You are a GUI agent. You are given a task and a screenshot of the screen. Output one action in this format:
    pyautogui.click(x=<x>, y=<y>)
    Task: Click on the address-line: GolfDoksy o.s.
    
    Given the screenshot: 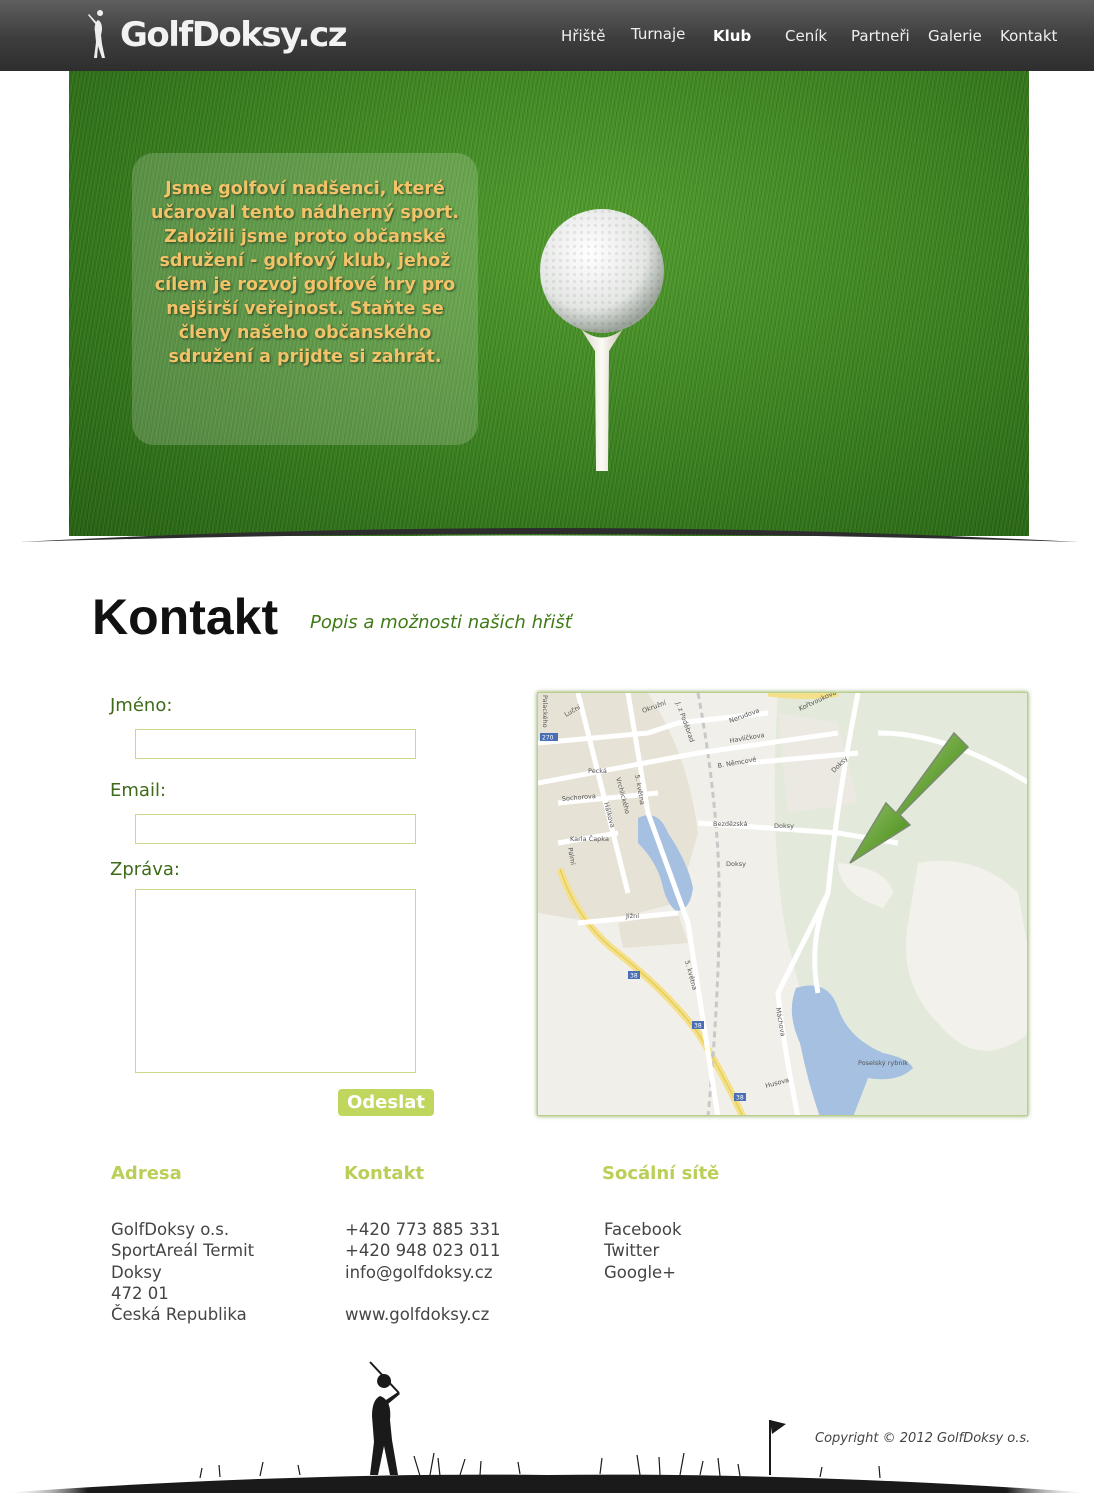 What is the action you would take?
    pyautogui.click(x=170, y=1229)
    